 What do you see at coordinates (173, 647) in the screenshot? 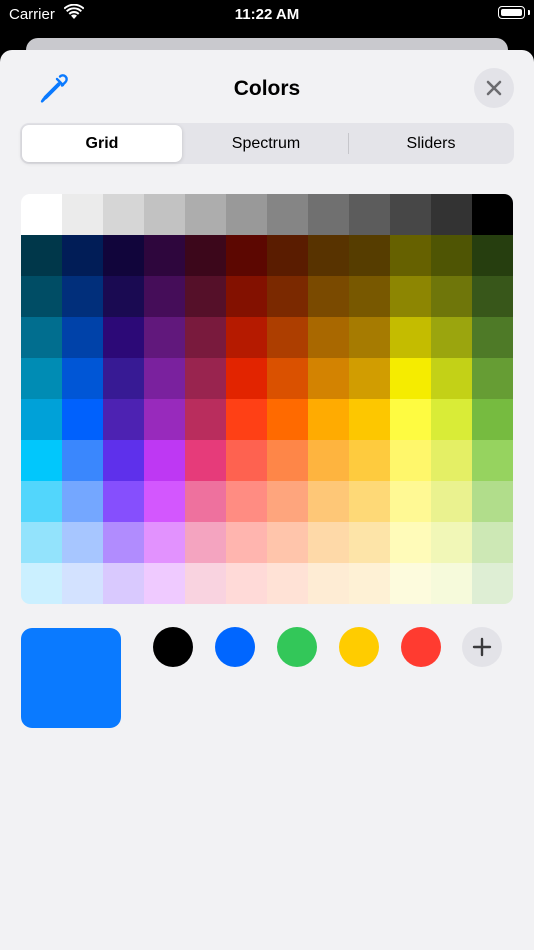
I see `recent-color-black` at bounding box center [173, 647].